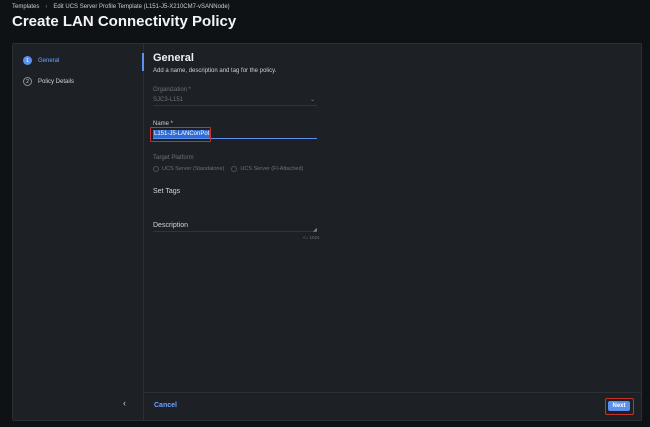 The height and width of the screenshot is (427, 650). Describe the element at coordinates (172, 90) in the screenshot. I see `organization-label: Organization *` at that location.